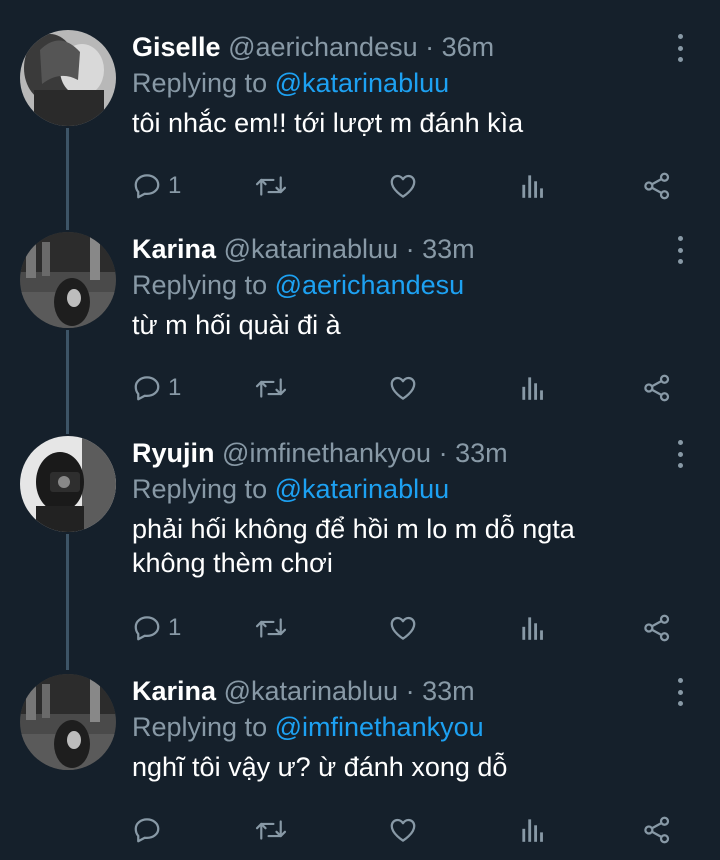  Describe the element at coordinates (379, 727) in the screenshot. I see `replying-to-handle: @imfinethankyou` at that location.